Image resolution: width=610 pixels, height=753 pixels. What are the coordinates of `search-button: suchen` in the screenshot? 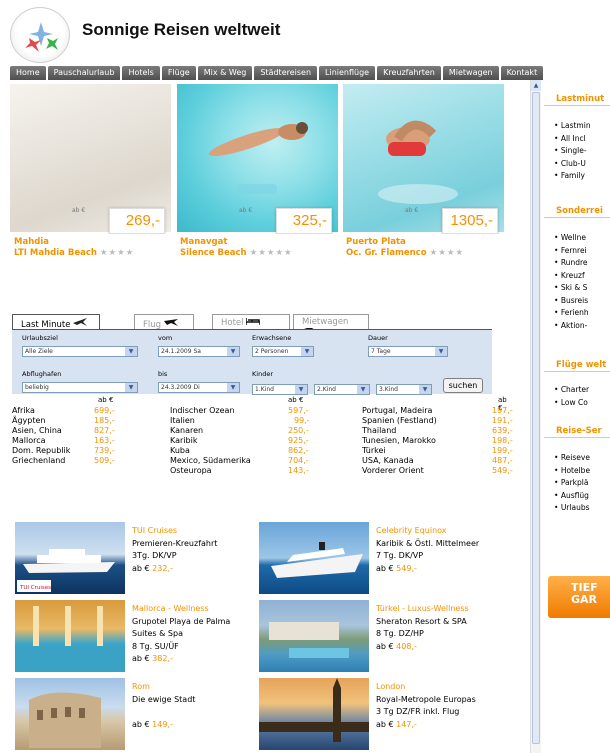 It's located at (463, 385).